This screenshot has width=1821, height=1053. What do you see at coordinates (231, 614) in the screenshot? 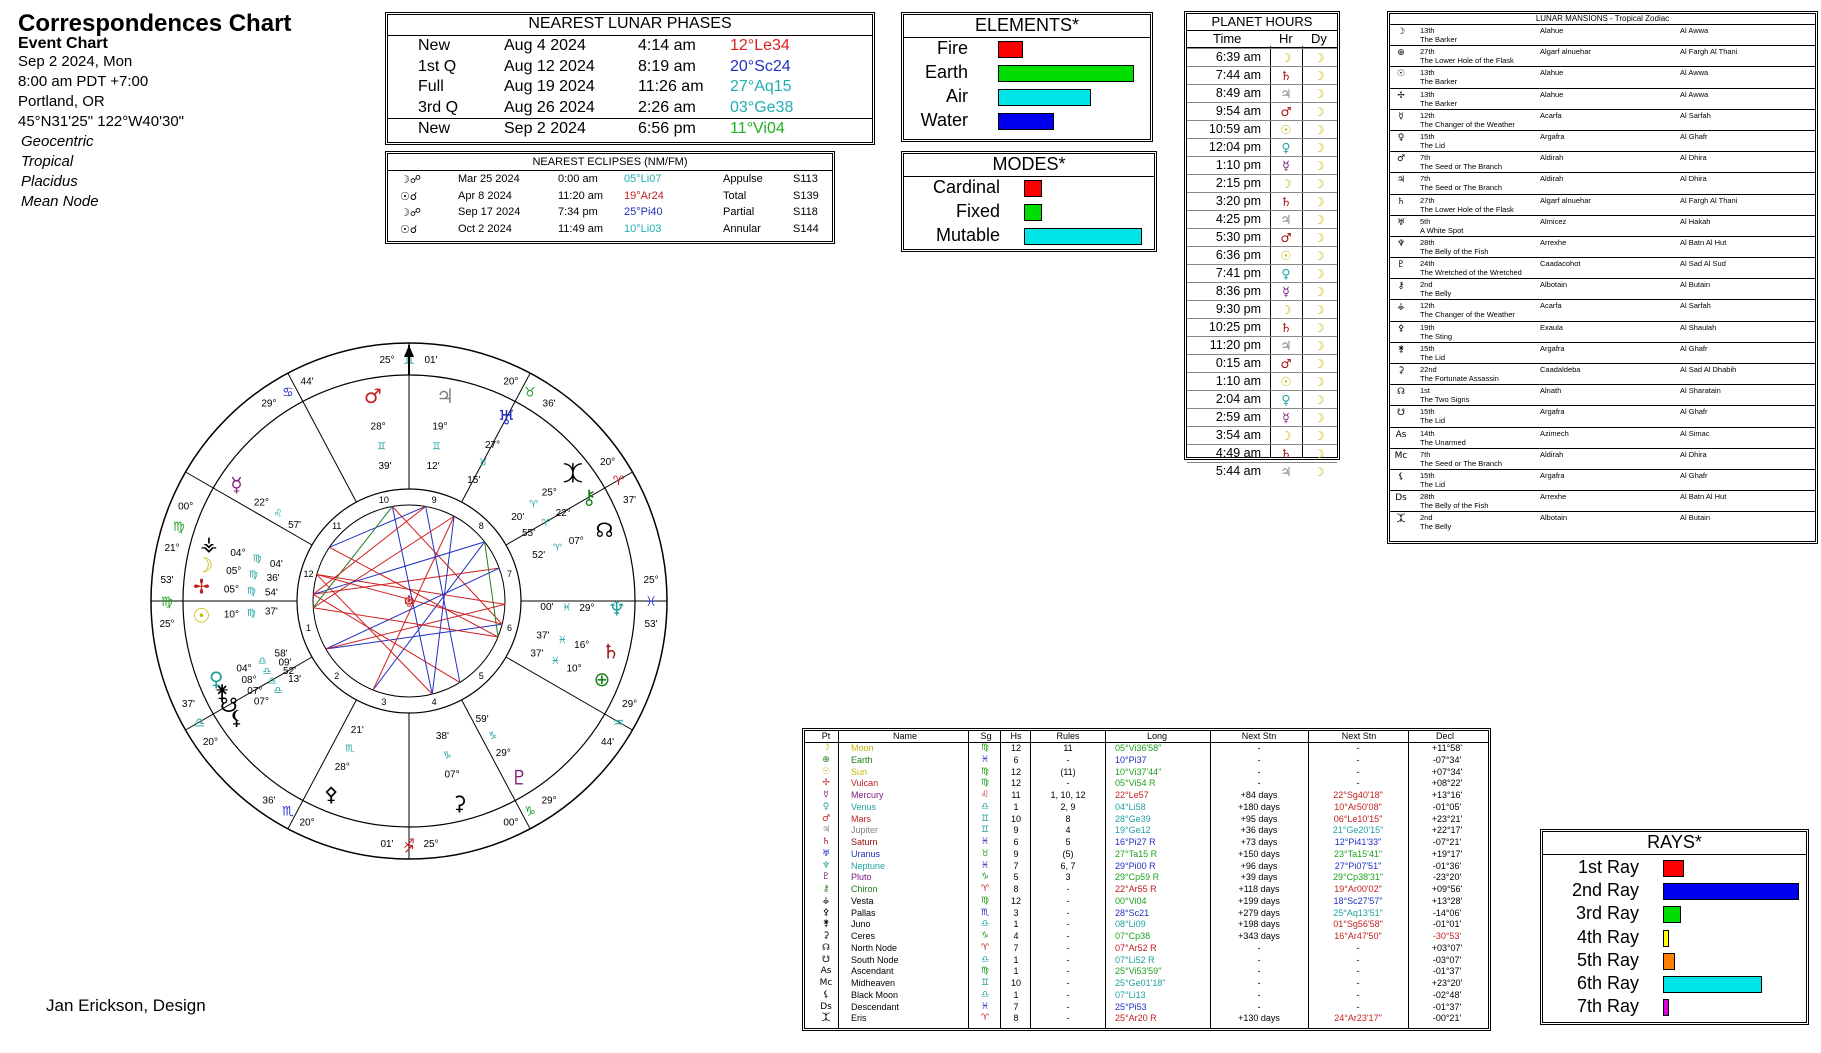
I see `planet-degree: 10°` at bounding box center [231, 614].